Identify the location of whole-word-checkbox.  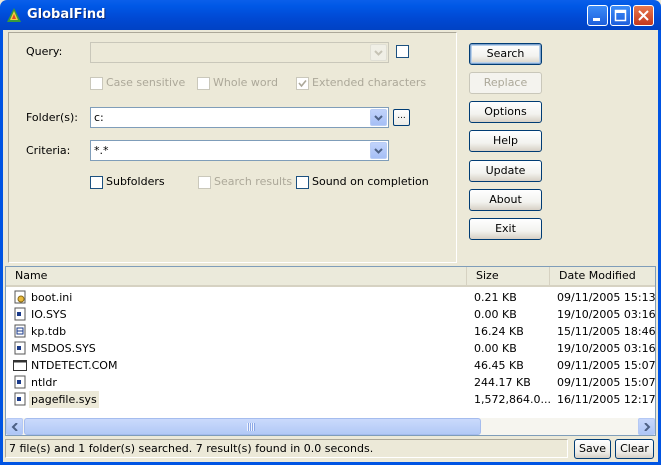
(203, 83).